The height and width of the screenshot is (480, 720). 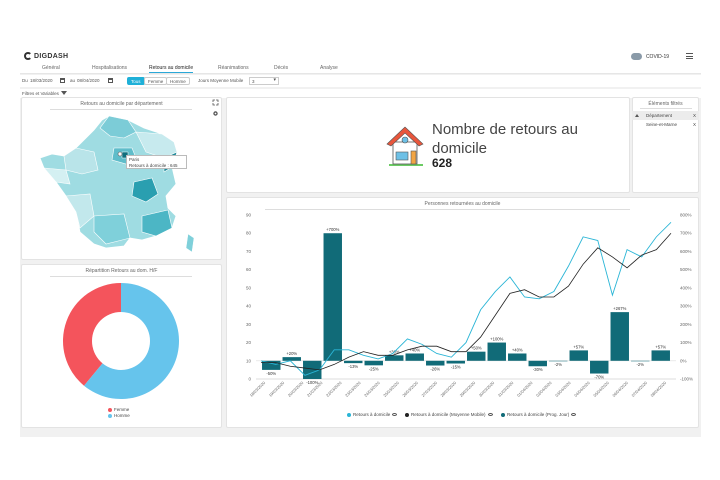 What do you see at coordinates (28, 56) in the screenshot?
I see `digdash-logo-icon` at bounding box center [28, 56].